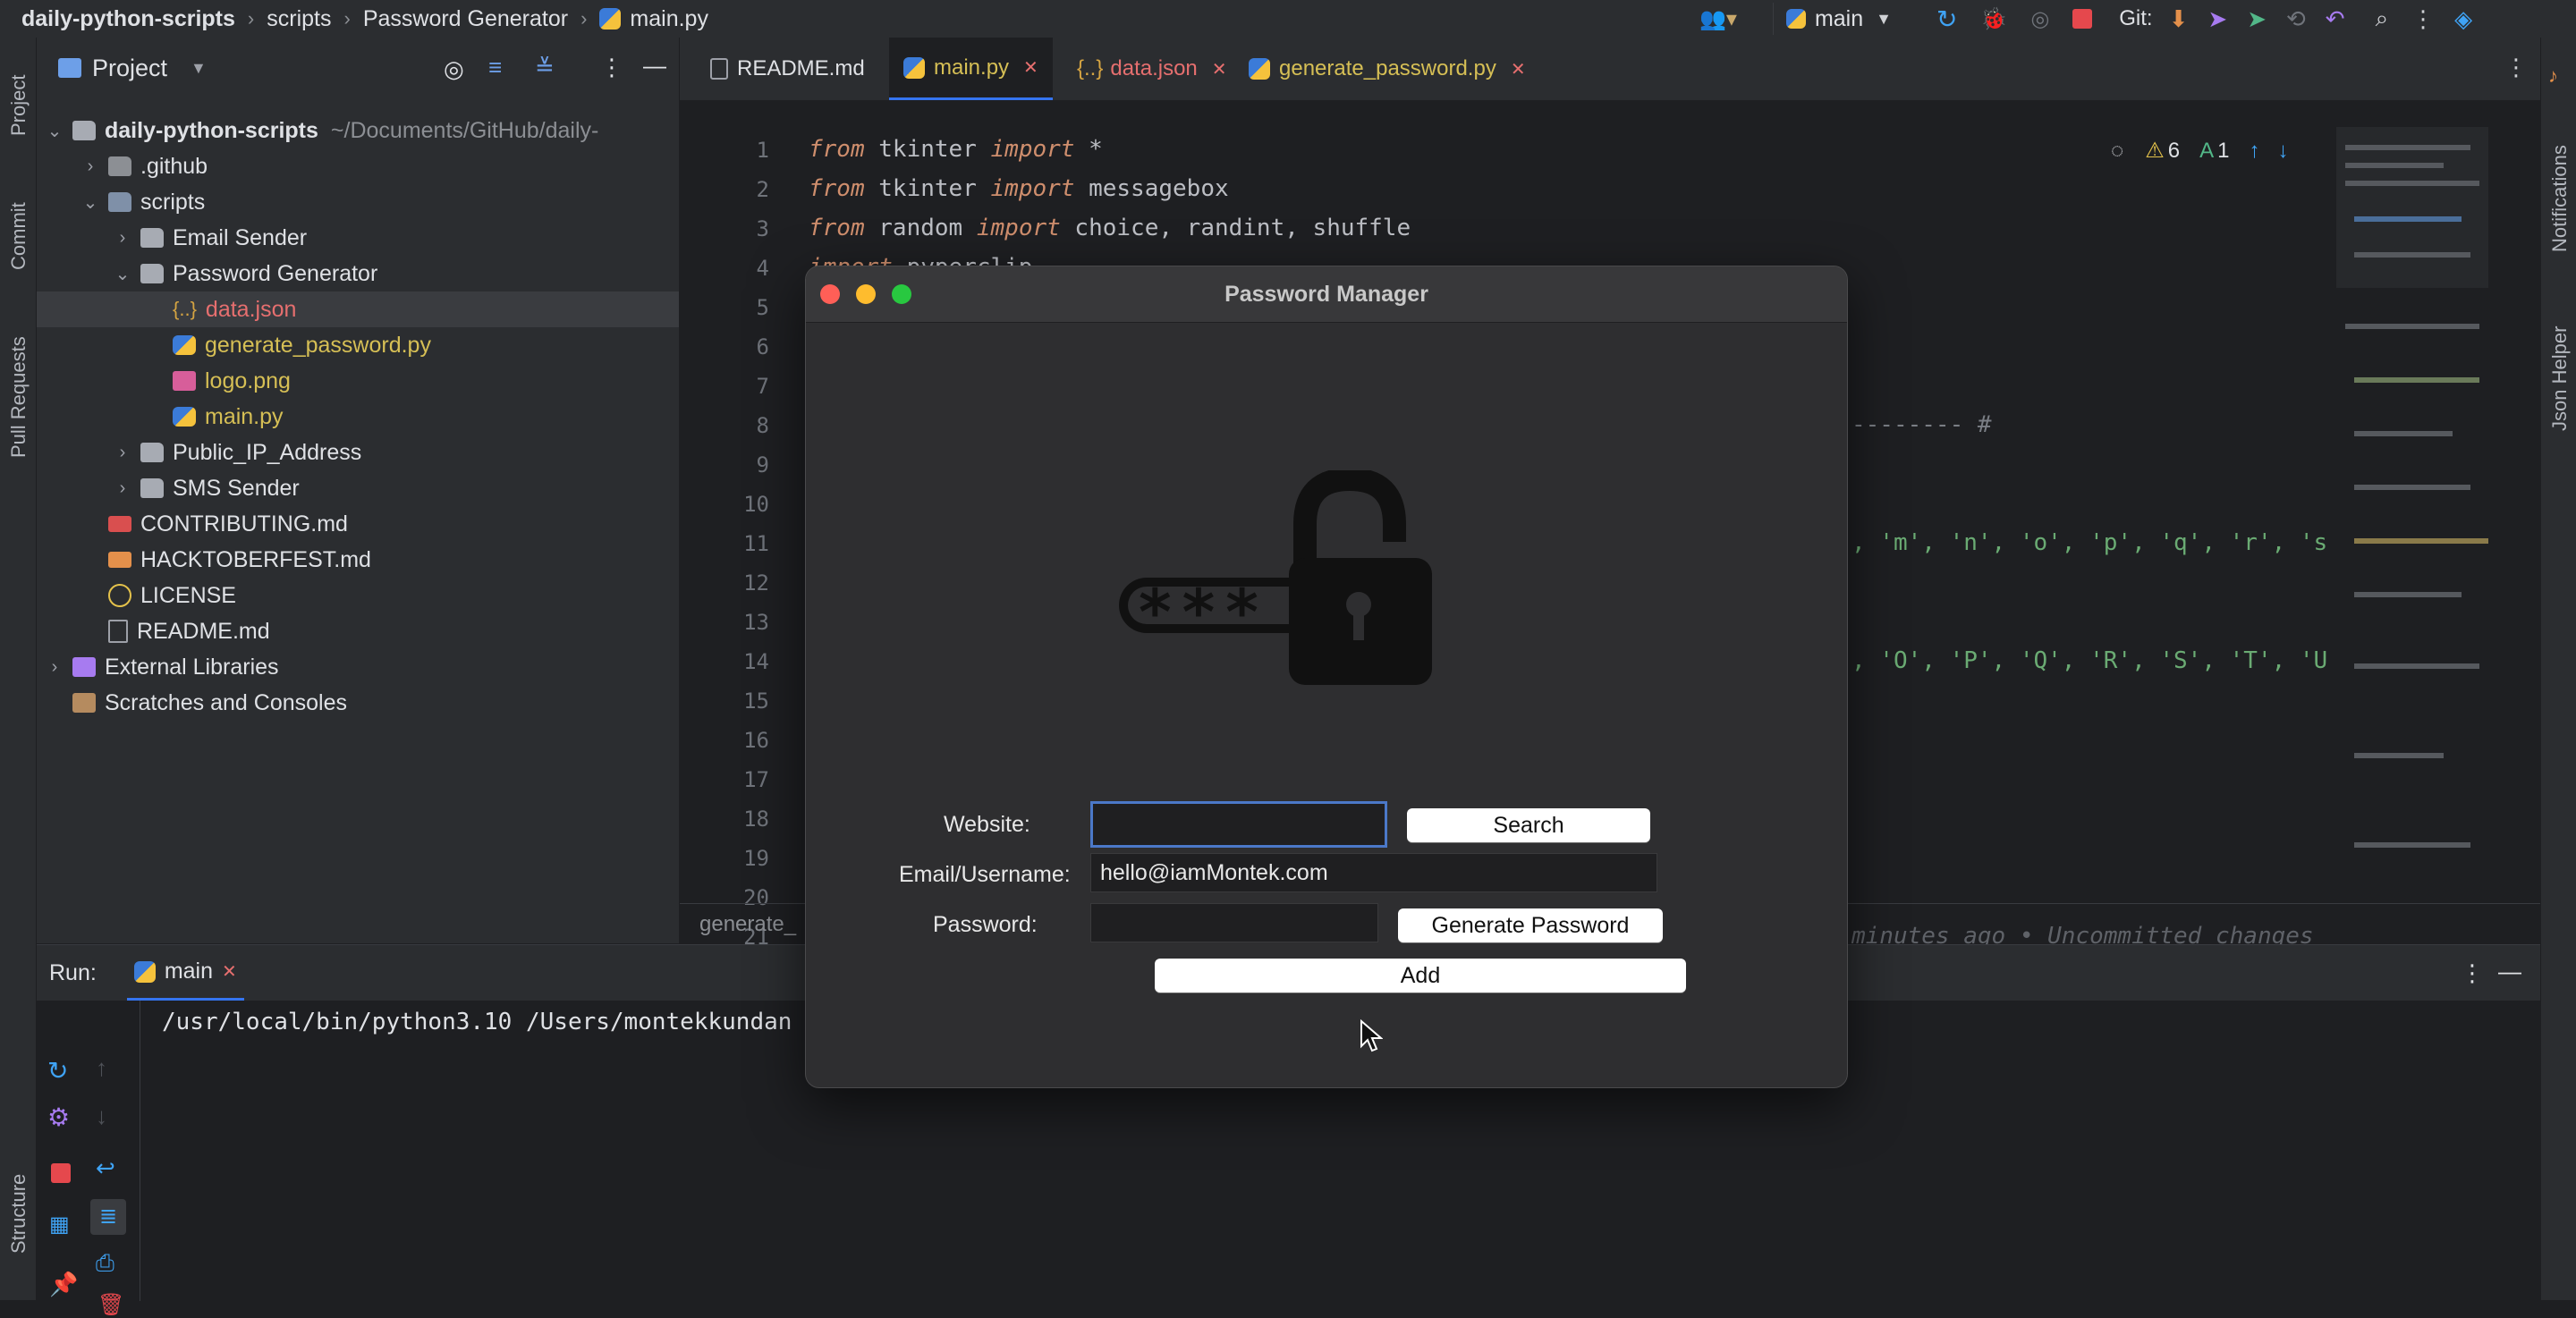 The height and width of the screenshot is (1318, 2576). What do you see at coordinates (189, 631) in the screenshot?
I see `tree-item-readme: README.md` at bounding box center [189, 631].